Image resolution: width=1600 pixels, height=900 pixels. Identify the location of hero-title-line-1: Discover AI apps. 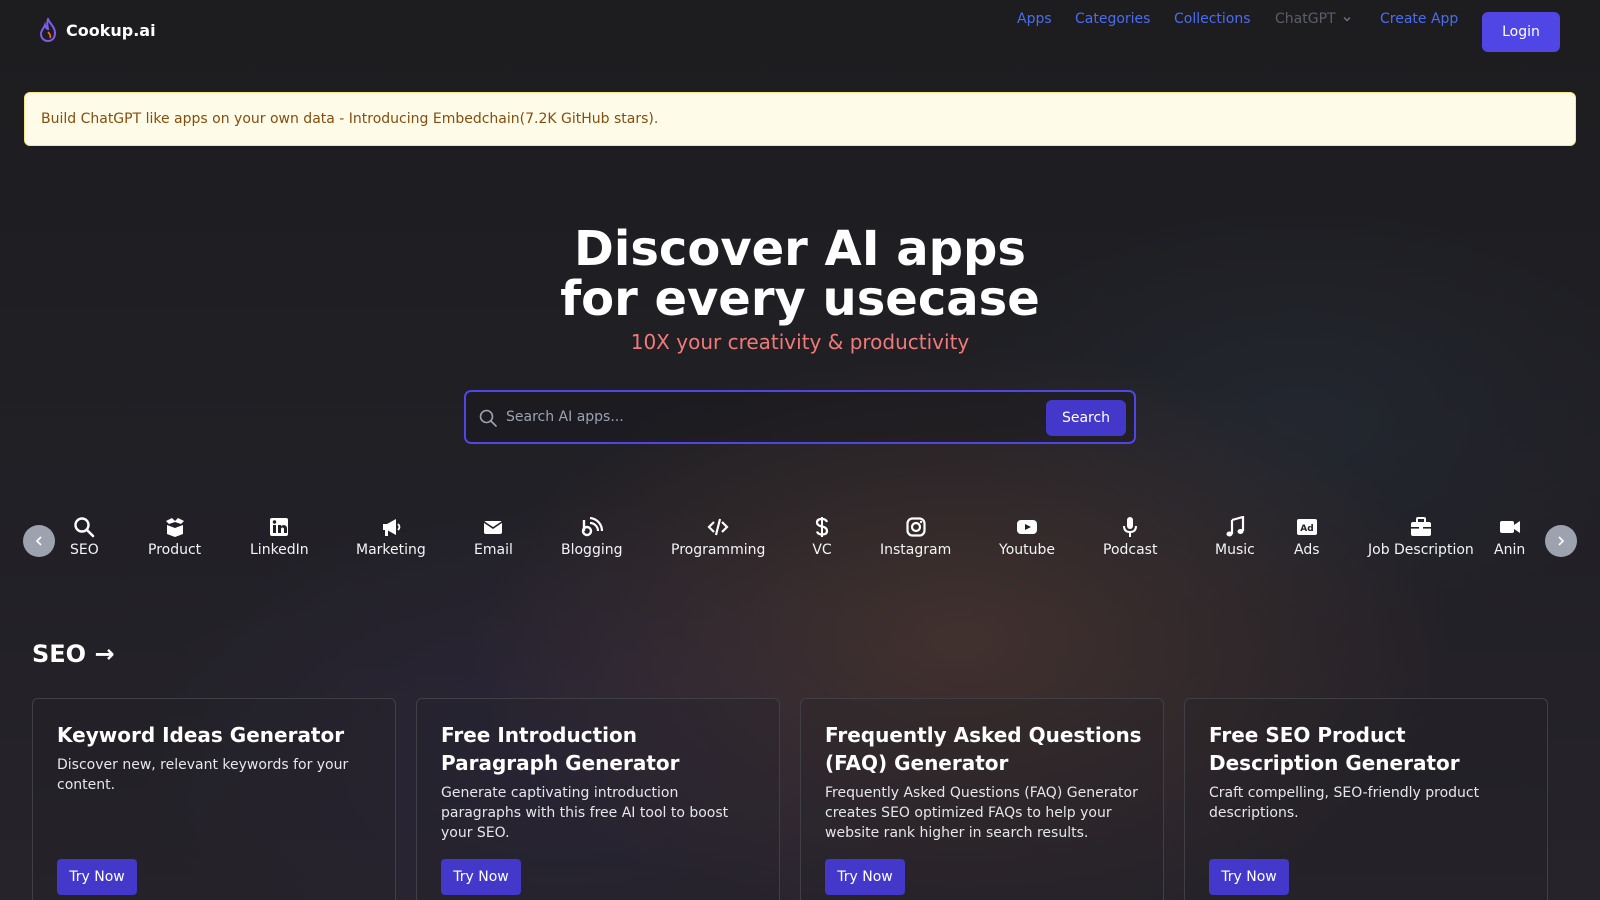
(800, 249).